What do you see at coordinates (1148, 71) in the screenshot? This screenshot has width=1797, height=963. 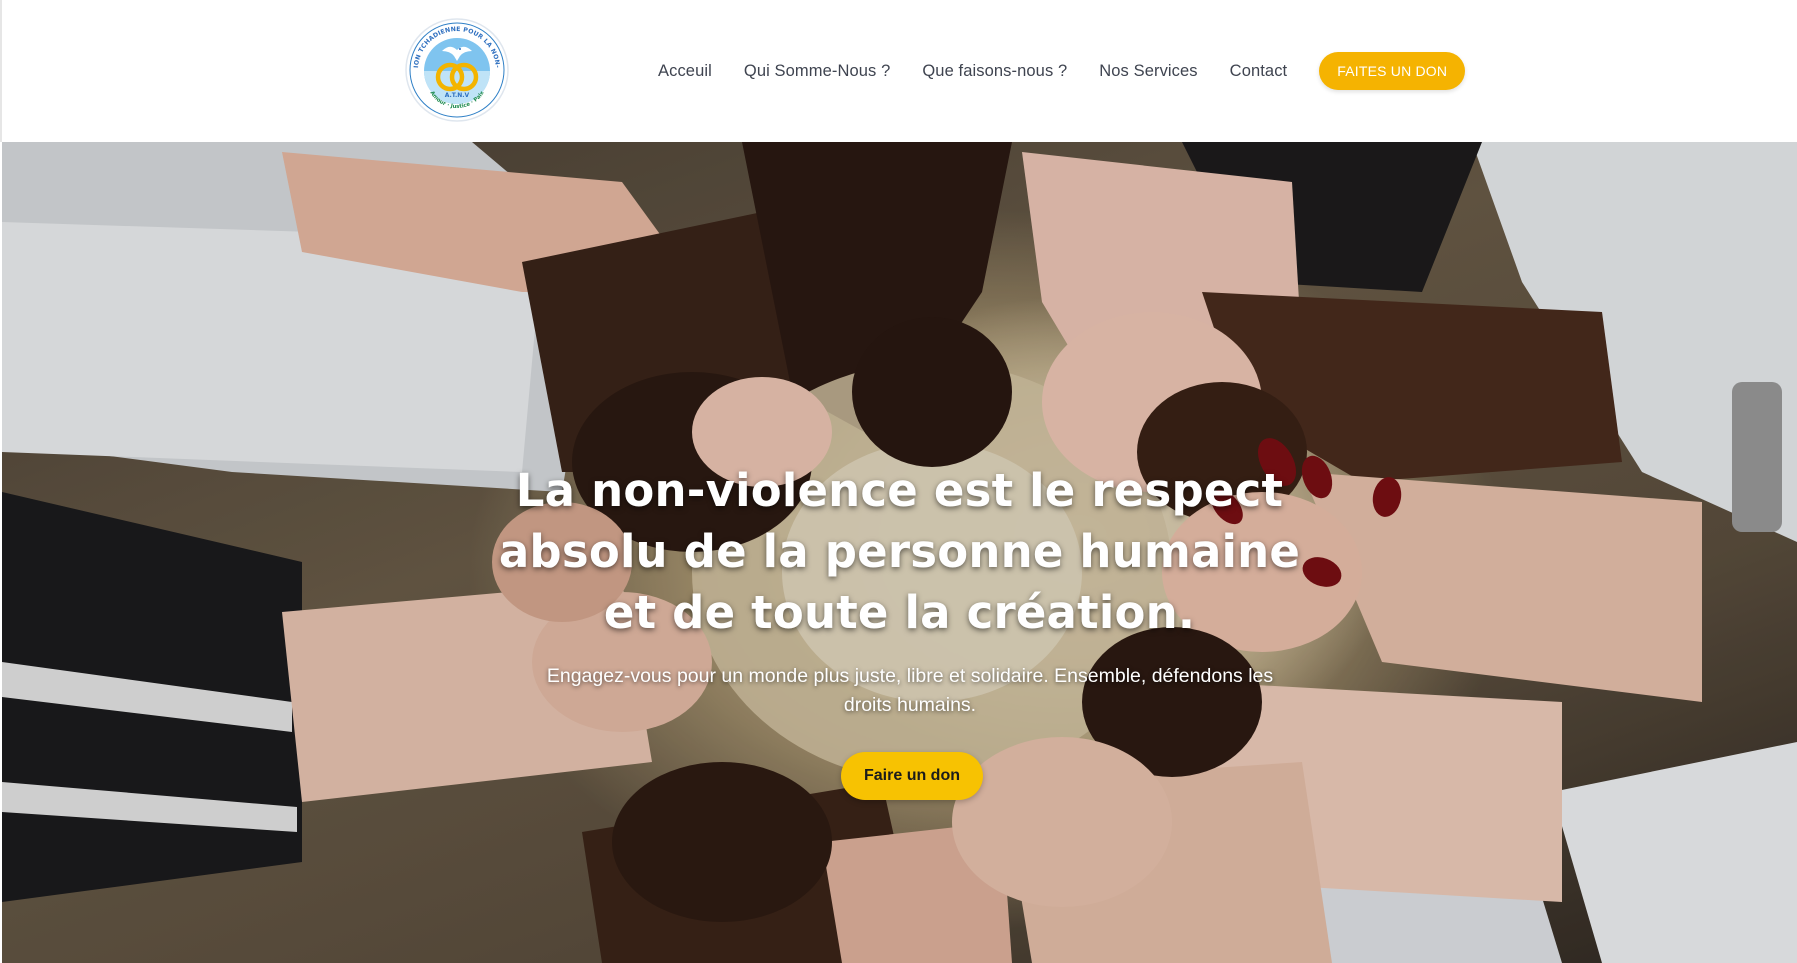 I see `nav-item-nos-services: Nos Services` at bounding box center [1148, 71].